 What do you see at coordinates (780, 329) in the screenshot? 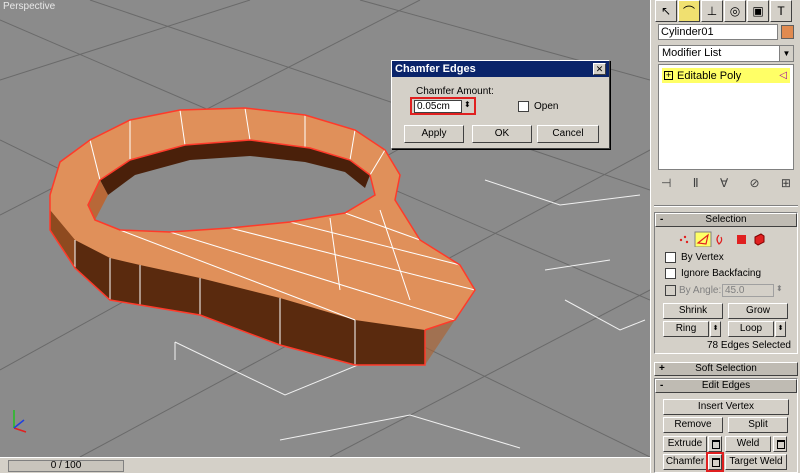
I see `loop-spinner-icon: ⬍` at bounding box center [780, 329].